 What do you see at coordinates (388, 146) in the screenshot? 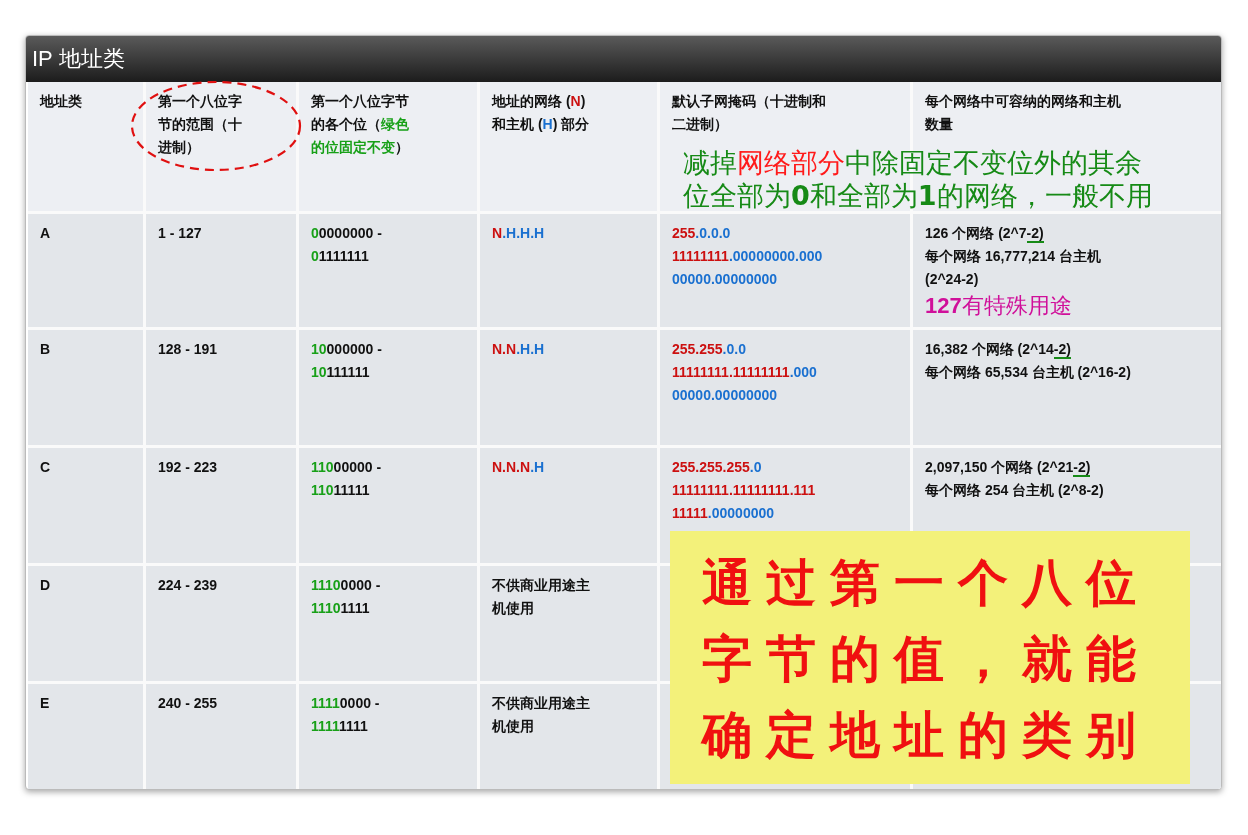
I see `column-header: 第一个八位字节 的各个位（绿色 的位固定不变）` at bounding box center [388, 146].